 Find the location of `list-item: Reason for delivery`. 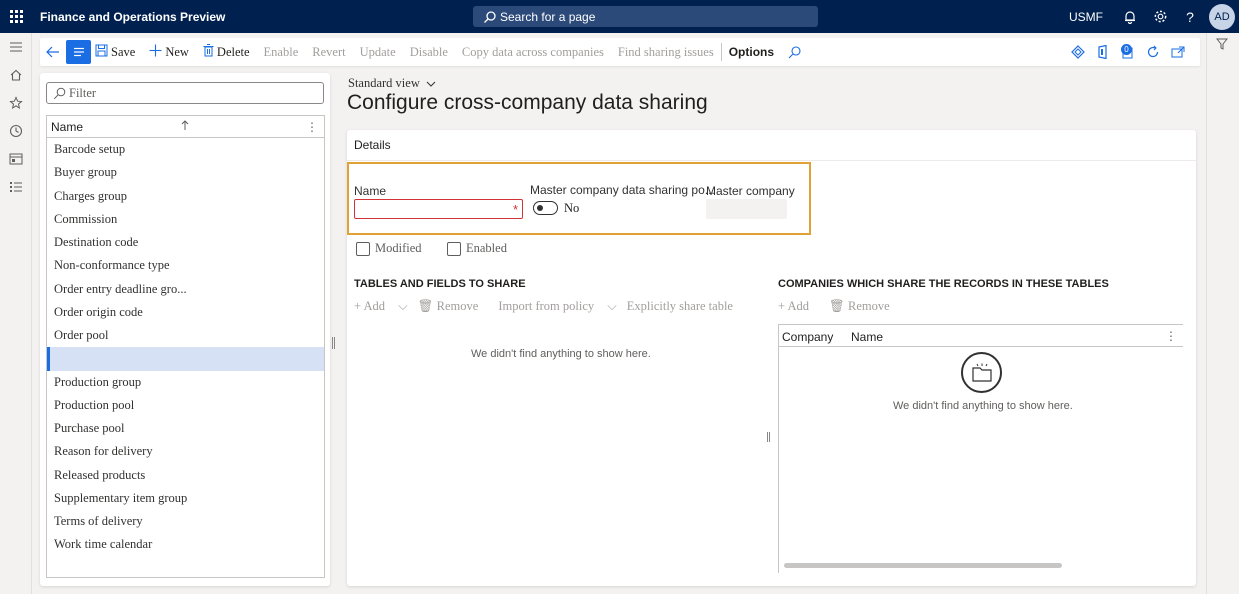

list-item: Reason for delivery is located at coordinates (185, 451).